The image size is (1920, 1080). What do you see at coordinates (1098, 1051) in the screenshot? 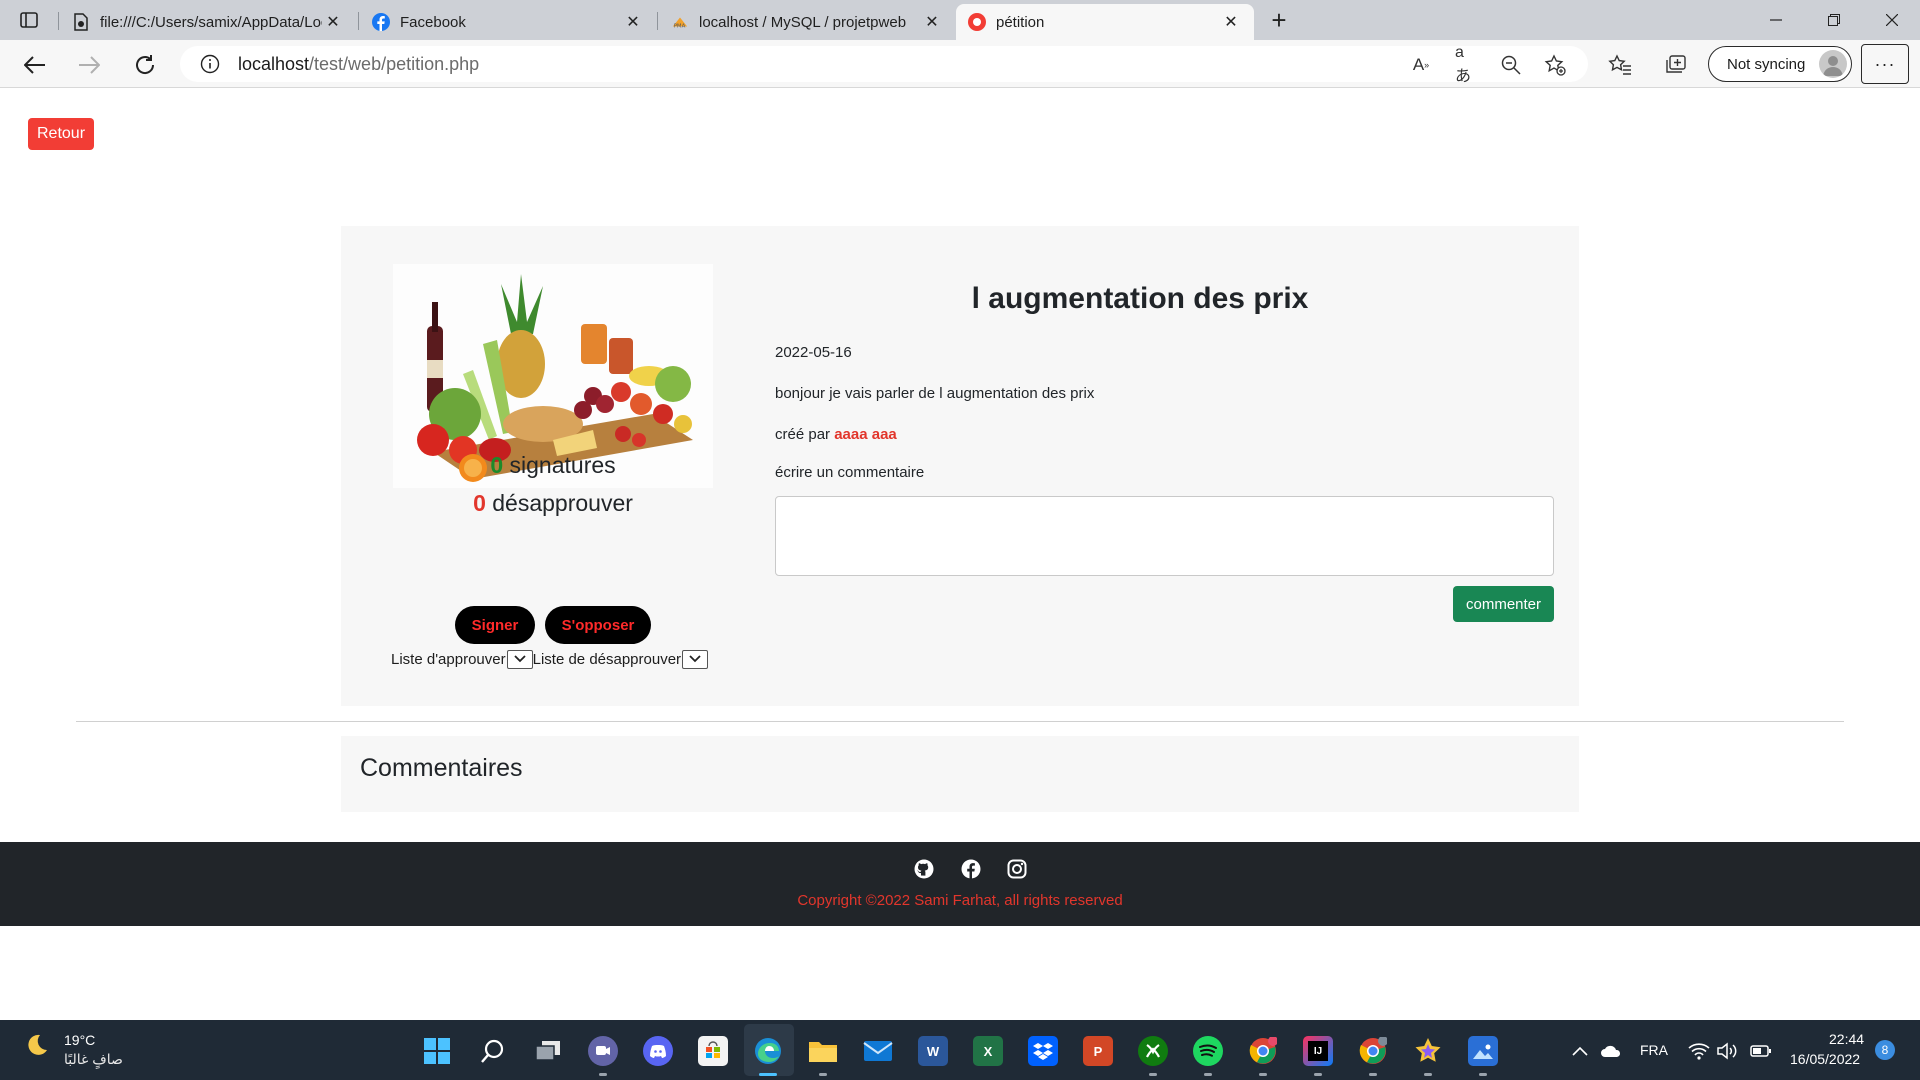
I see `powerpoint-icon: P` at bounding box center [1098, 1051].